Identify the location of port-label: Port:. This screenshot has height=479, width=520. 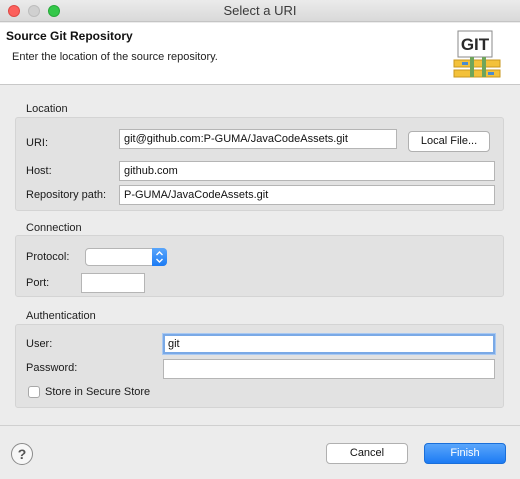
(38, 283).